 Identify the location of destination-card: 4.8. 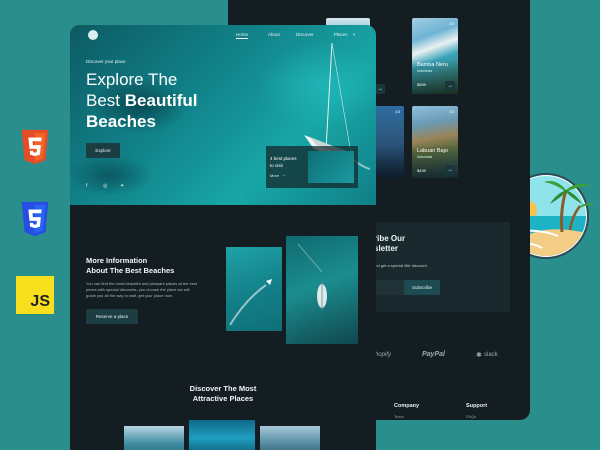
(389, 142).